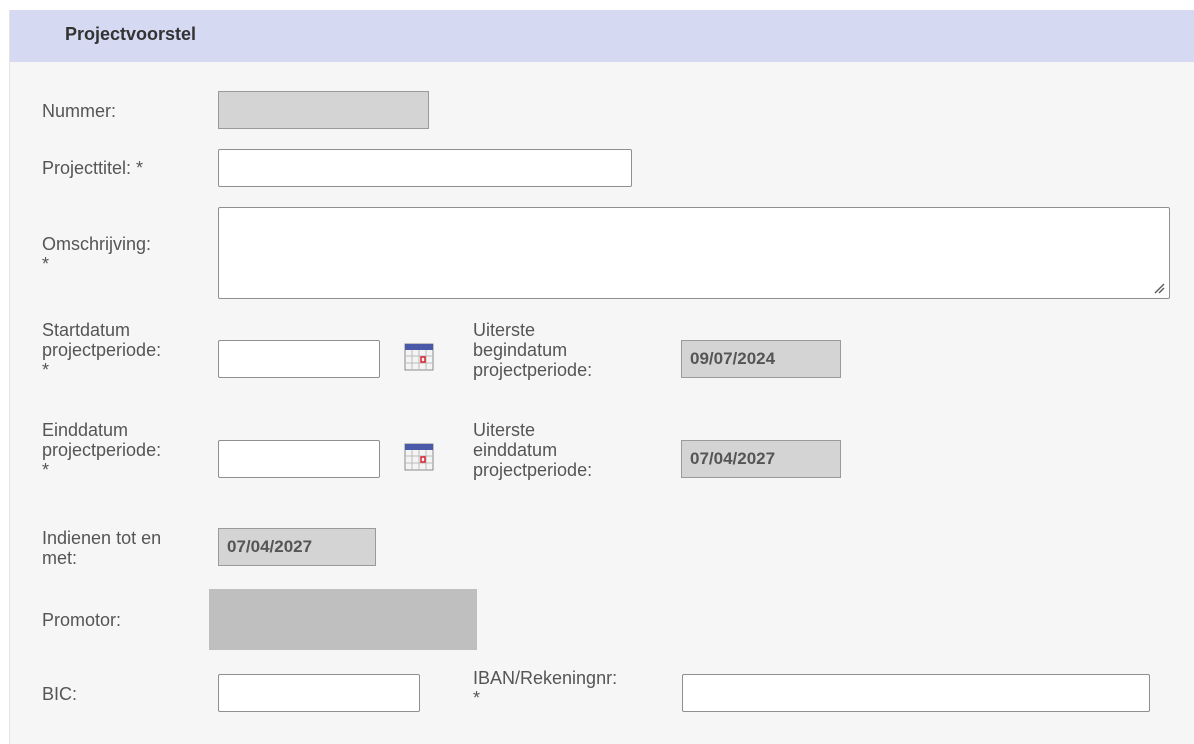 Image resolution: width=1194 pixels, height=744 pixels. I want to click on uiterste-einddatum-label-line2: einddatum, so click(515, 450).